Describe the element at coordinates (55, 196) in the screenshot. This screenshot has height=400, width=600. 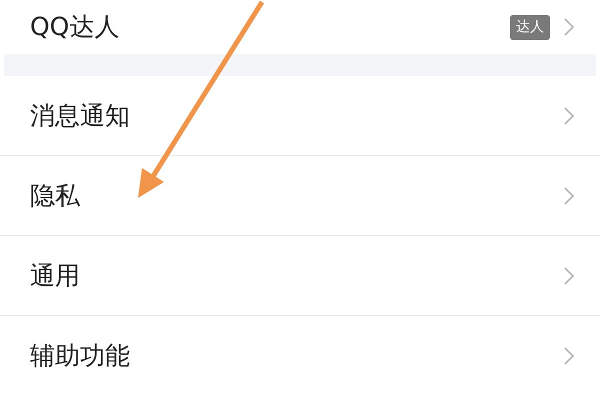
I see `settings-label: 隐私` at that location.